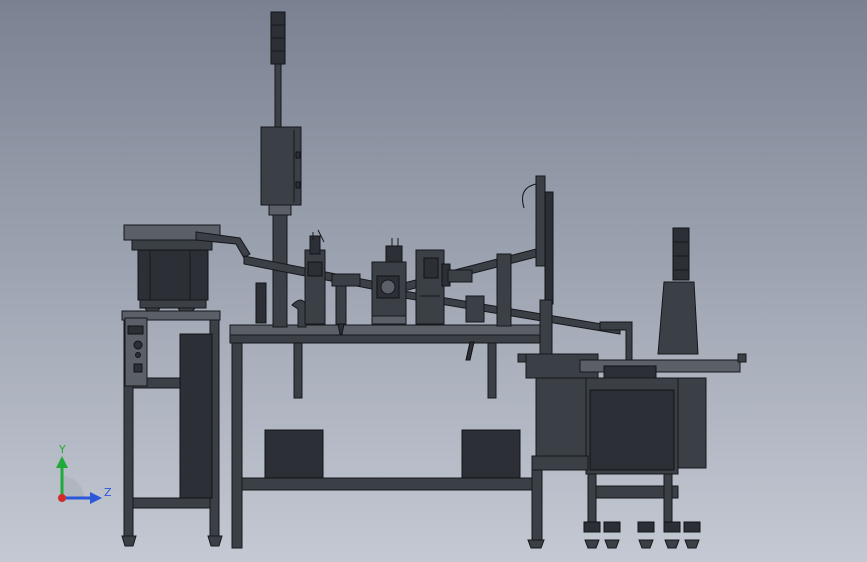 This screenshot has width=867, height=562. I want to click on triad-rotation-arc, so click(73, 487).